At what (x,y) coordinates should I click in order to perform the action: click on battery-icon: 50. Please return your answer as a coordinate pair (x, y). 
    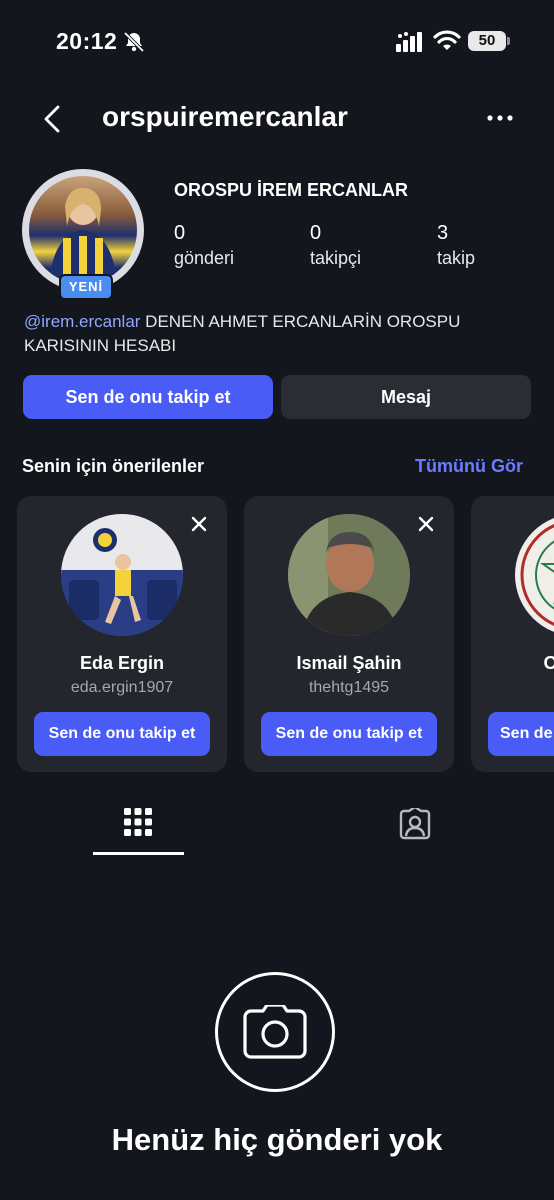
    Looking at the image, I should click on (487, 41).